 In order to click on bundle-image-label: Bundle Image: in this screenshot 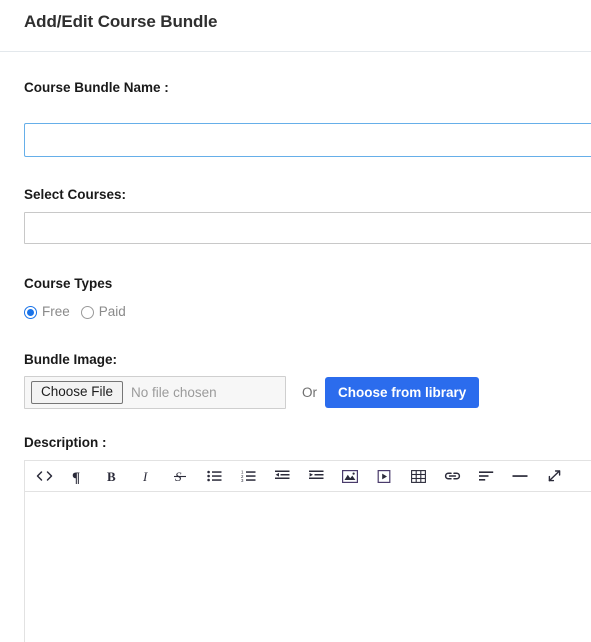, I will do `click(71, 359)`.